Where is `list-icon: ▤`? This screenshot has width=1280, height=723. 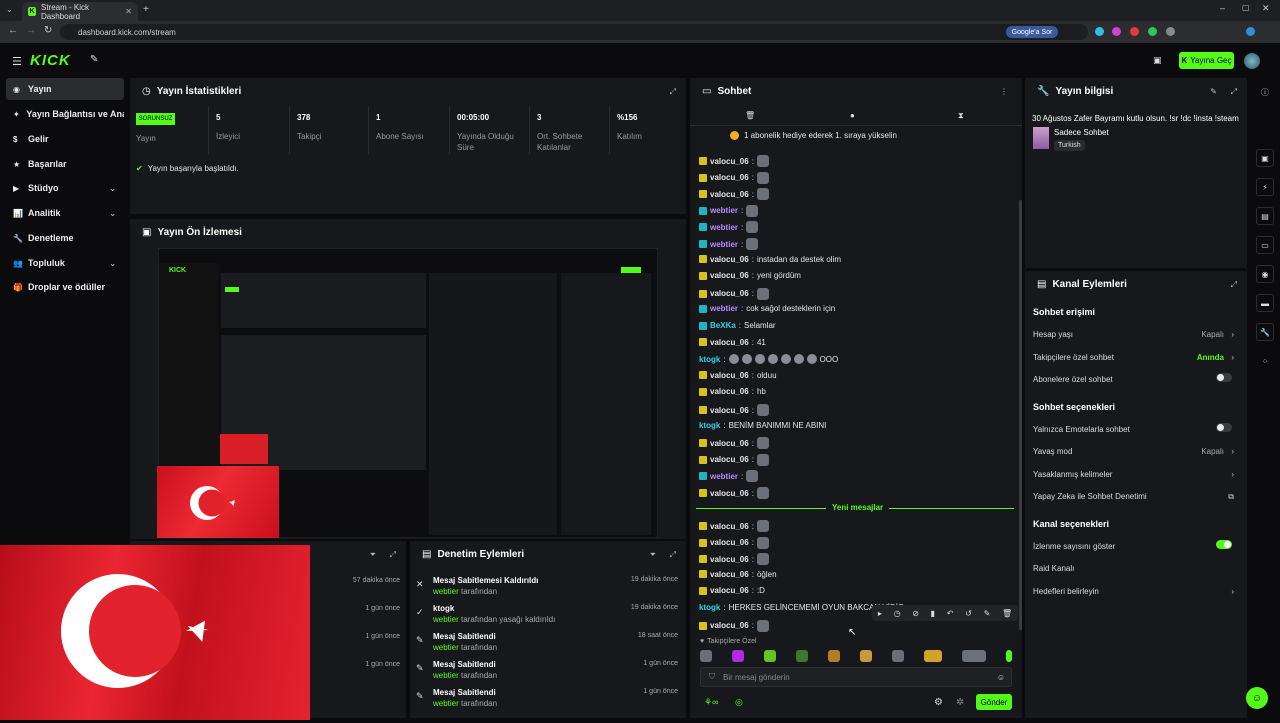
list-icon: ▤ is located at coordinates (1265, 216).